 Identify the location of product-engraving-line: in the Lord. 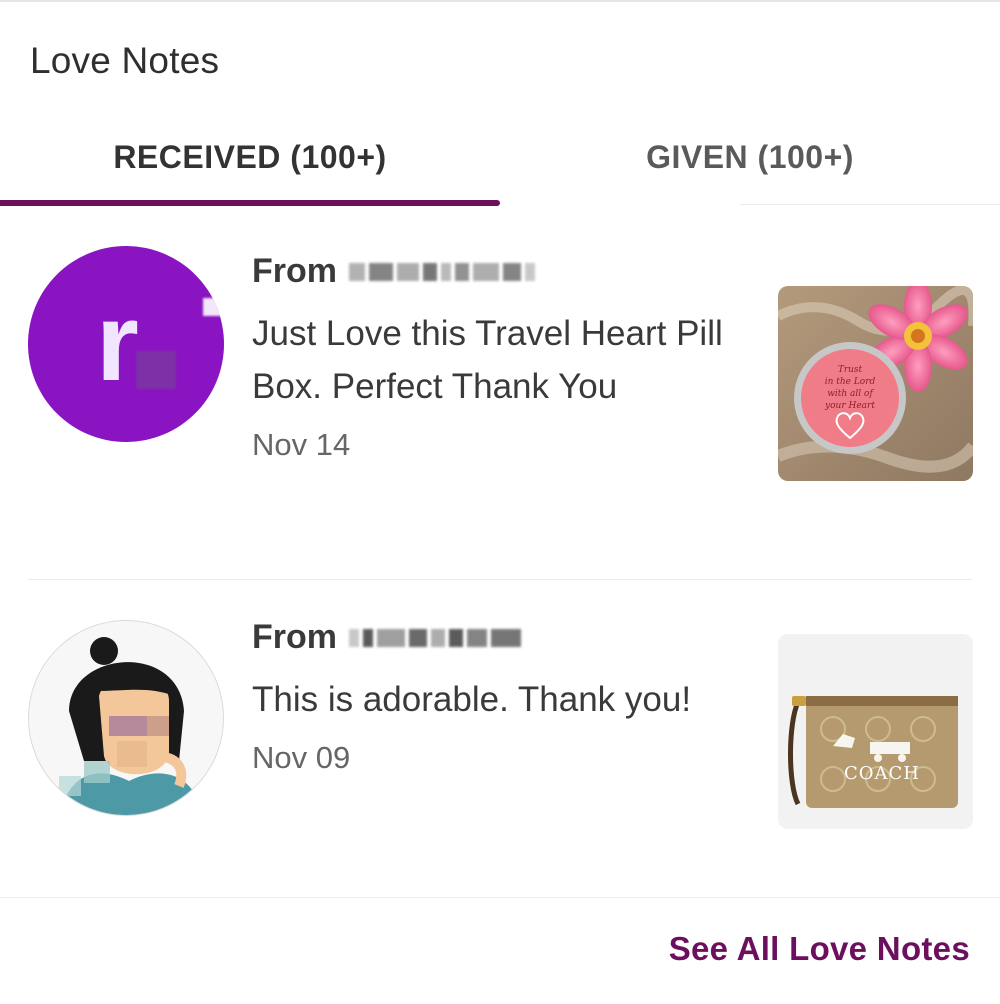
(850, 382).